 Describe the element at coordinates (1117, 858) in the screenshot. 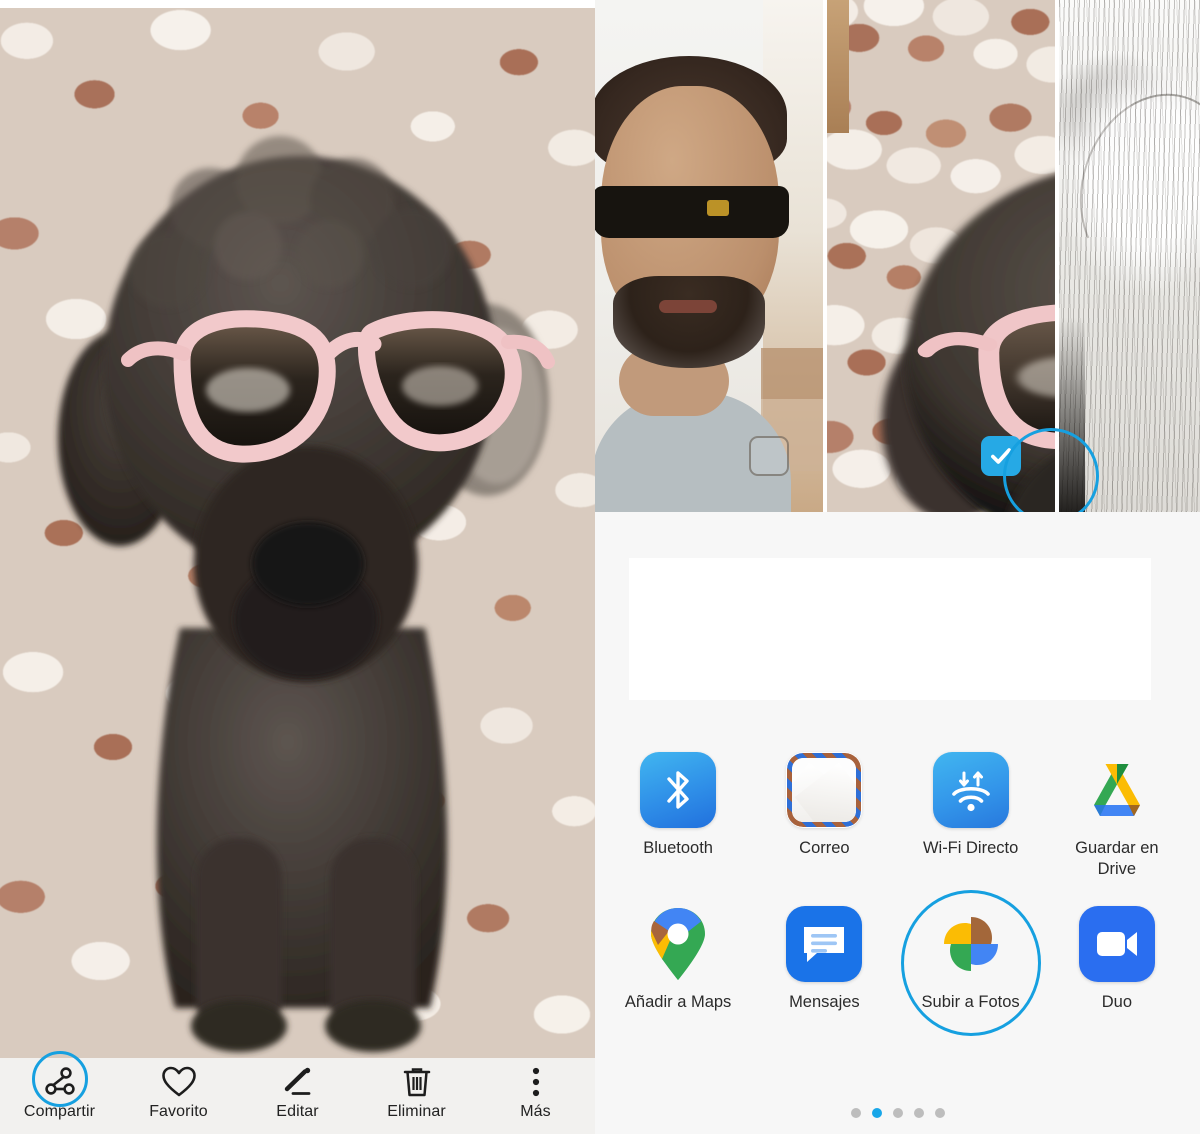

I see `share-target-label-drive: Guardar en Drive` at that location.